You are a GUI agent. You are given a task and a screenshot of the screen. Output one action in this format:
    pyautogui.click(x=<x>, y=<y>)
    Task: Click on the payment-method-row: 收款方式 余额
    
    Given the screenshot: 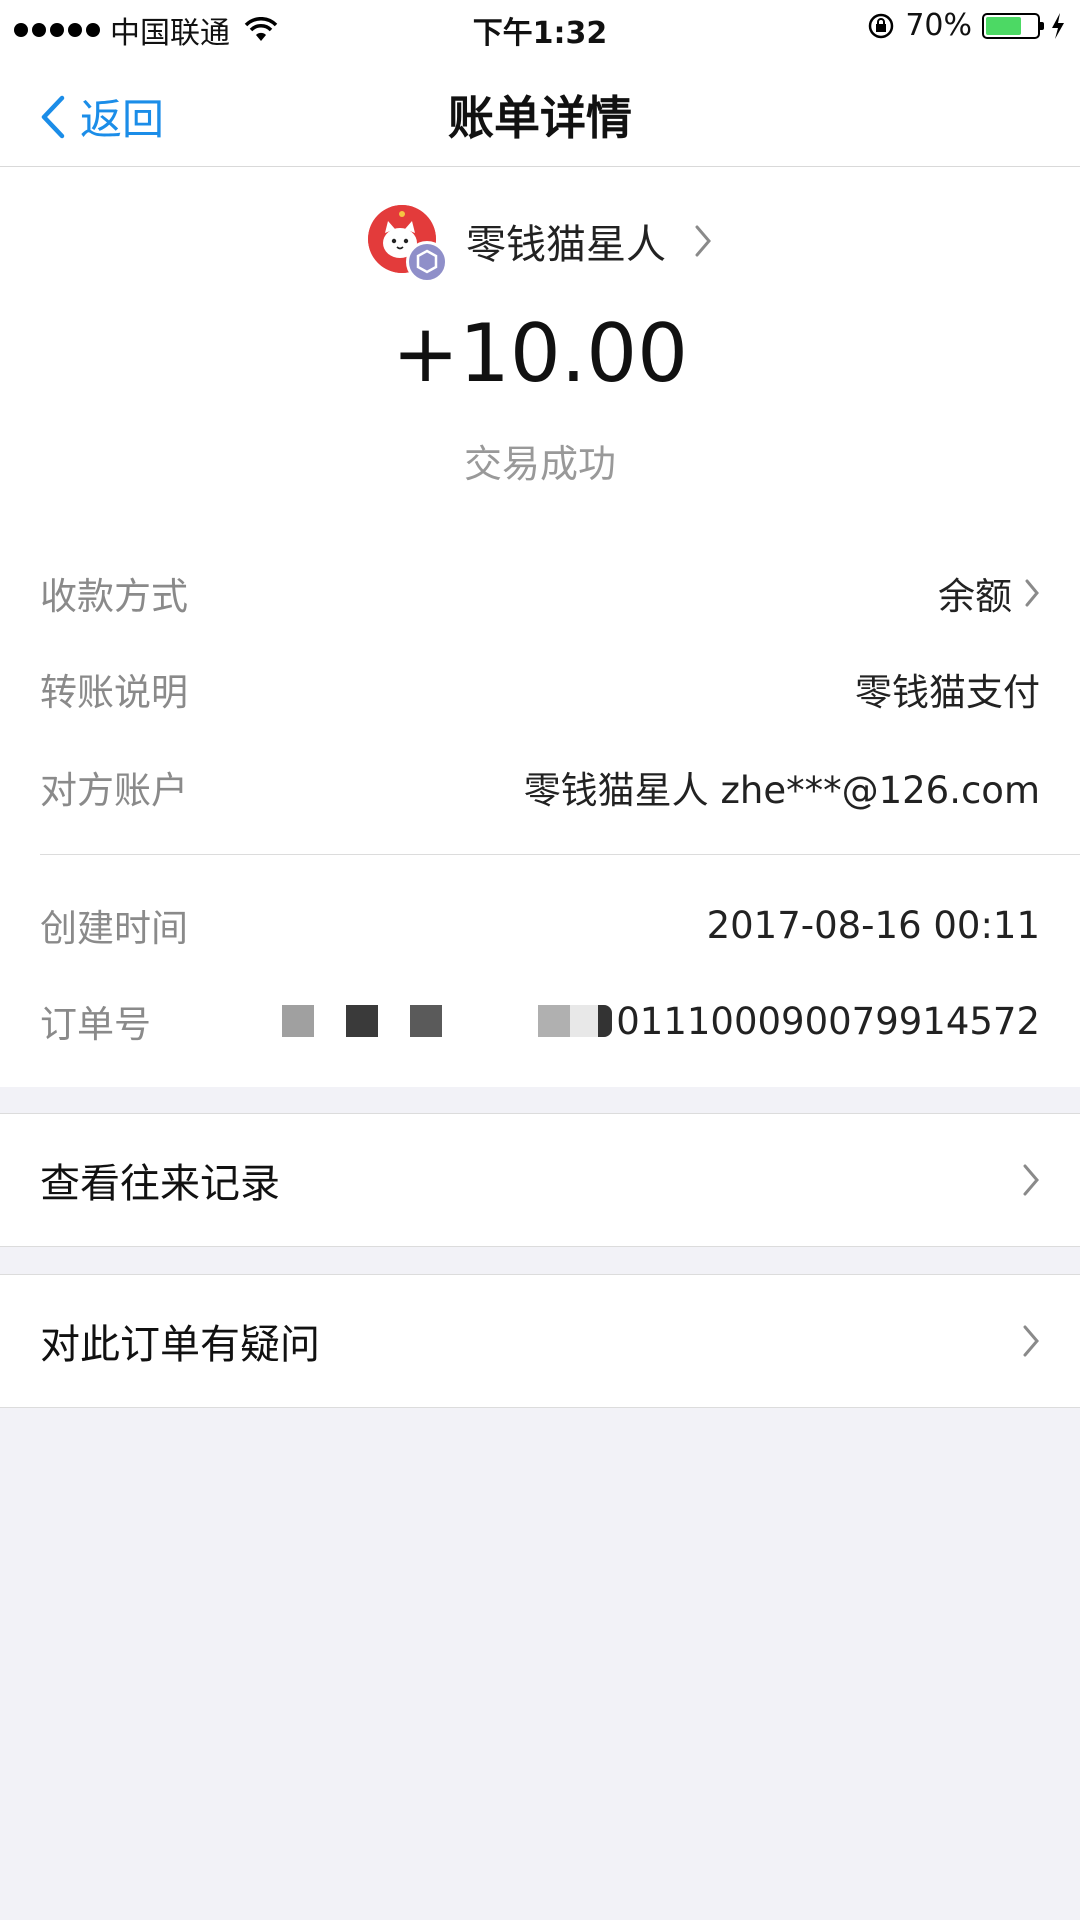 What is the action you would take?
    pyautogui.click(x=540, y=593)
    